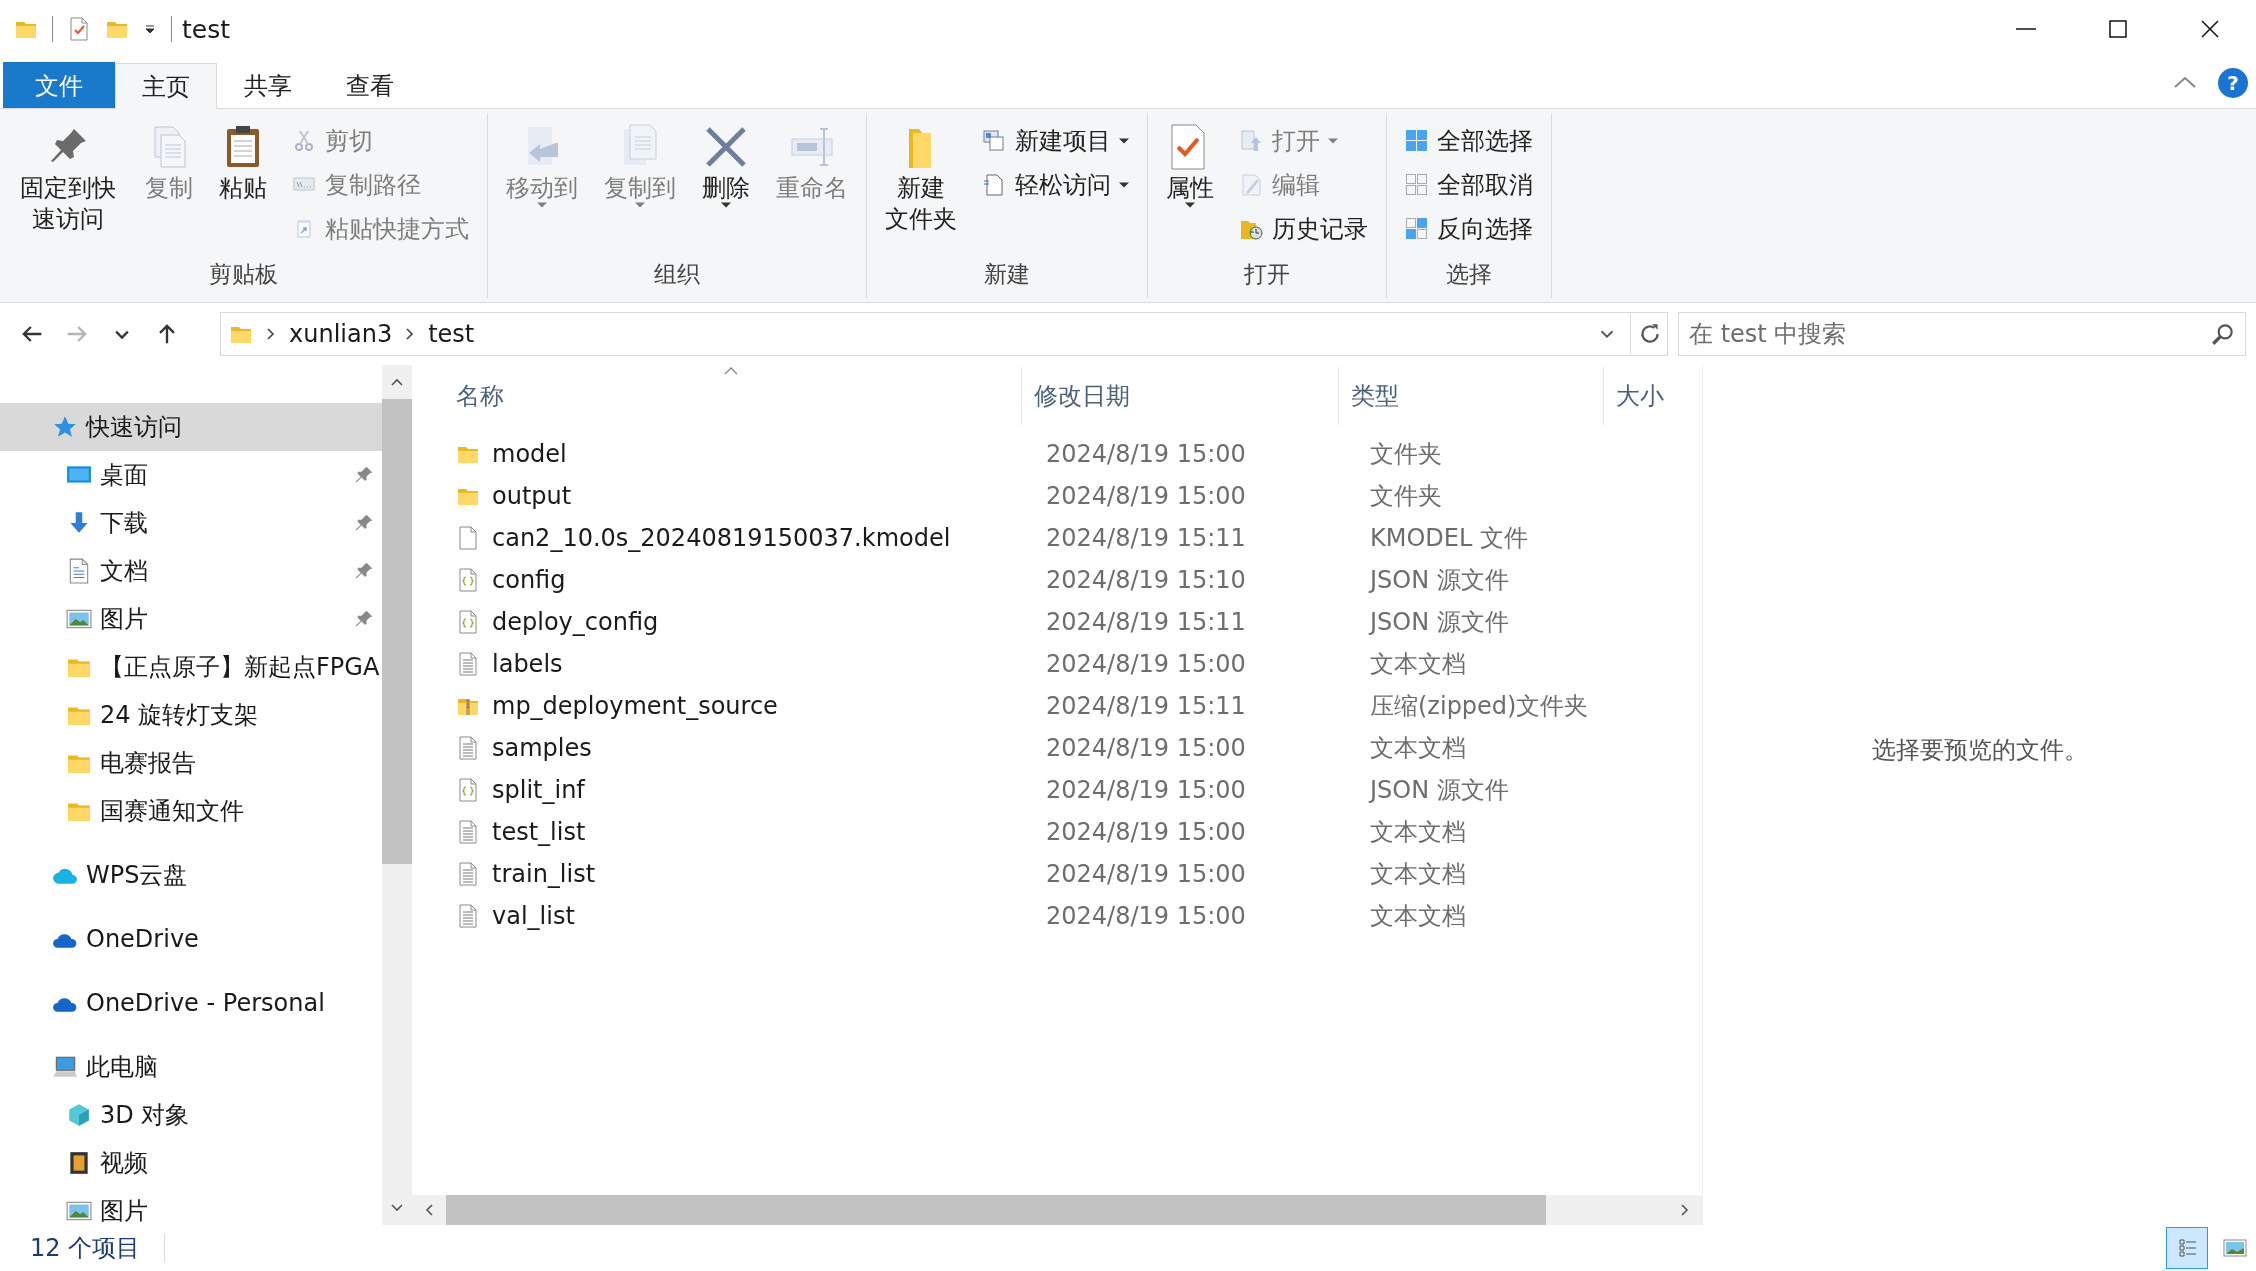 The width and height of the screenshot is (2256, 1271). What do you see at coordinates (1479, 706) in the screenshot?
I see `file-type: 压缩(zipped)文件夹` at bounding box center [1479, 706].